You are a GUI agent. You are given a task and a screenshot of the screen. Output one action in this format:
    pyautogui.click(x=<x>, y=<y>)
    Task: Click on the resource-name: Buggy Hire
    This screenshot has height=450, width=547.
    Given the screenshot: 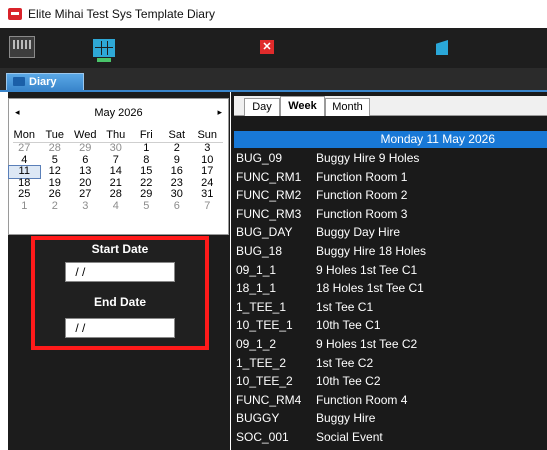 What is the action you would take?
    pyautogui.click(x=346, y=418)
    